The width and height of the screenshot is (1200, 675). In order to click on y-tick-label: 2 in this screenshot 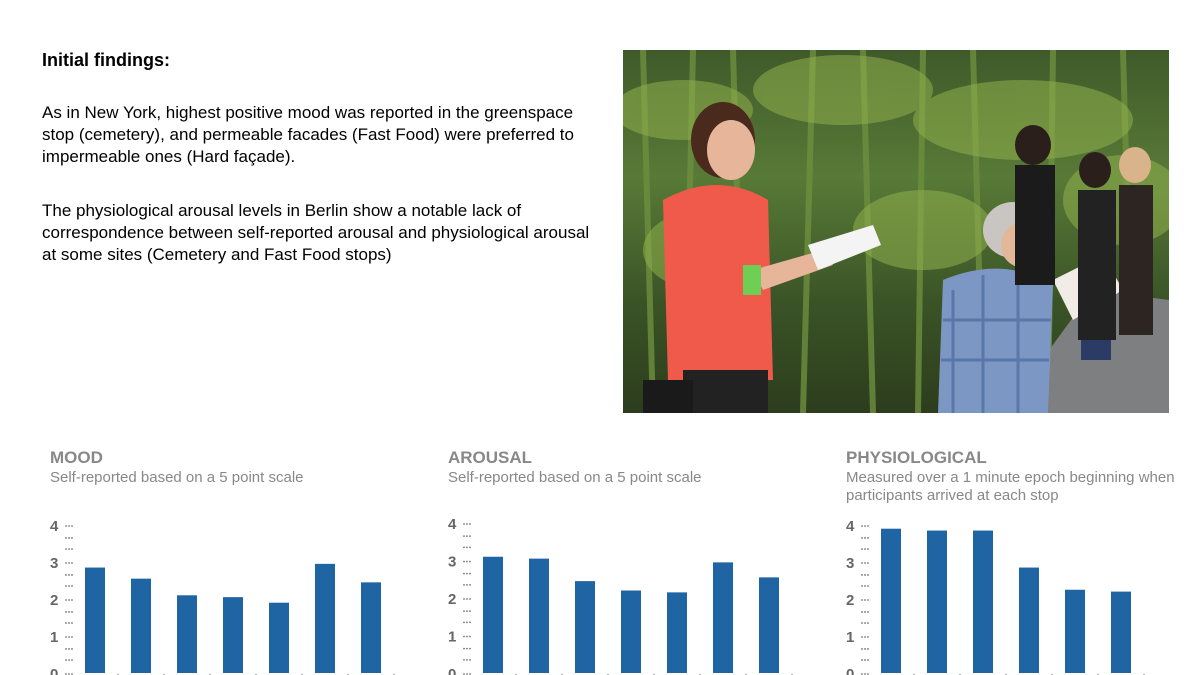, I will do `click(850, 600)`.